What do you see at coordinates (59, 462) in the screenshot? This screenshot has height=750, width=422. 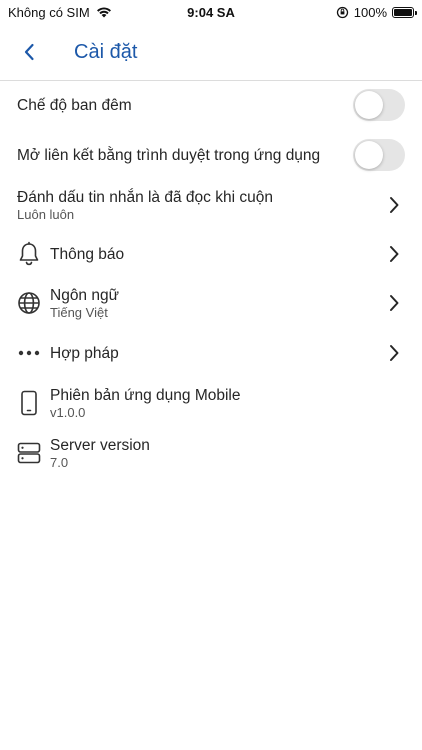 I see `setting-server-version-value: 7.0` at bounding box center [59, 462].